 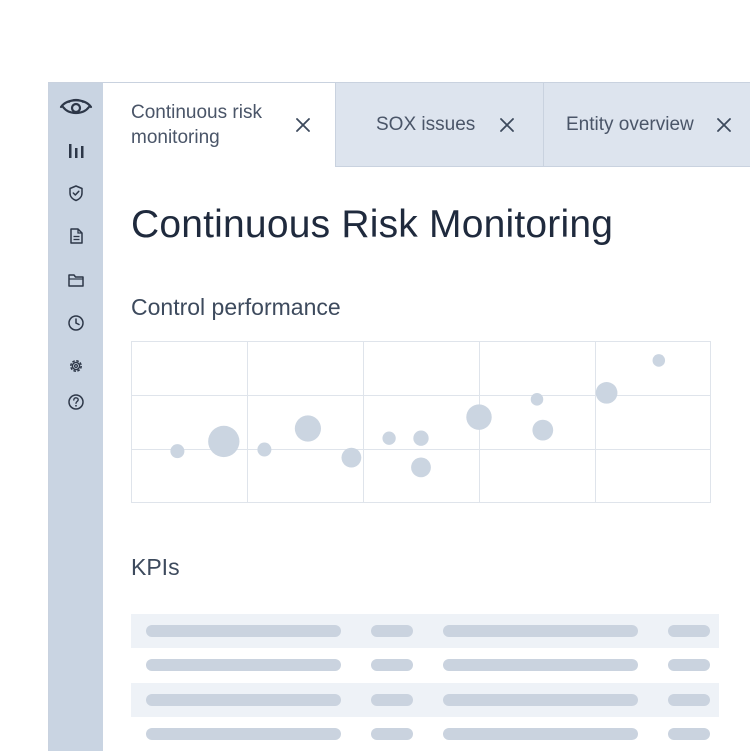 What do you see at coordinates (372, 224) in the screenshot?
I see `page-title: Continuous Risk Monitoring` at bounding box center [372, 224].